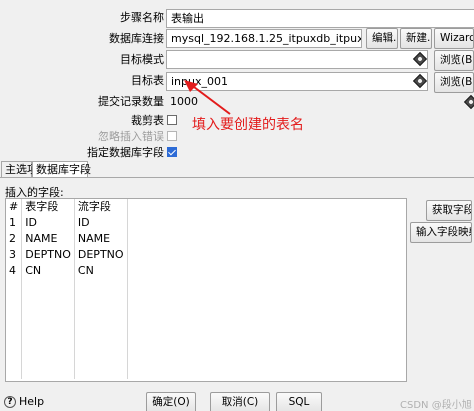 This screenshot has width=474, height=411. What do you see at coordinates (172, 152) in the screenshot?
I see `specify-fields-checkbox` at bounding box center [172, 152].